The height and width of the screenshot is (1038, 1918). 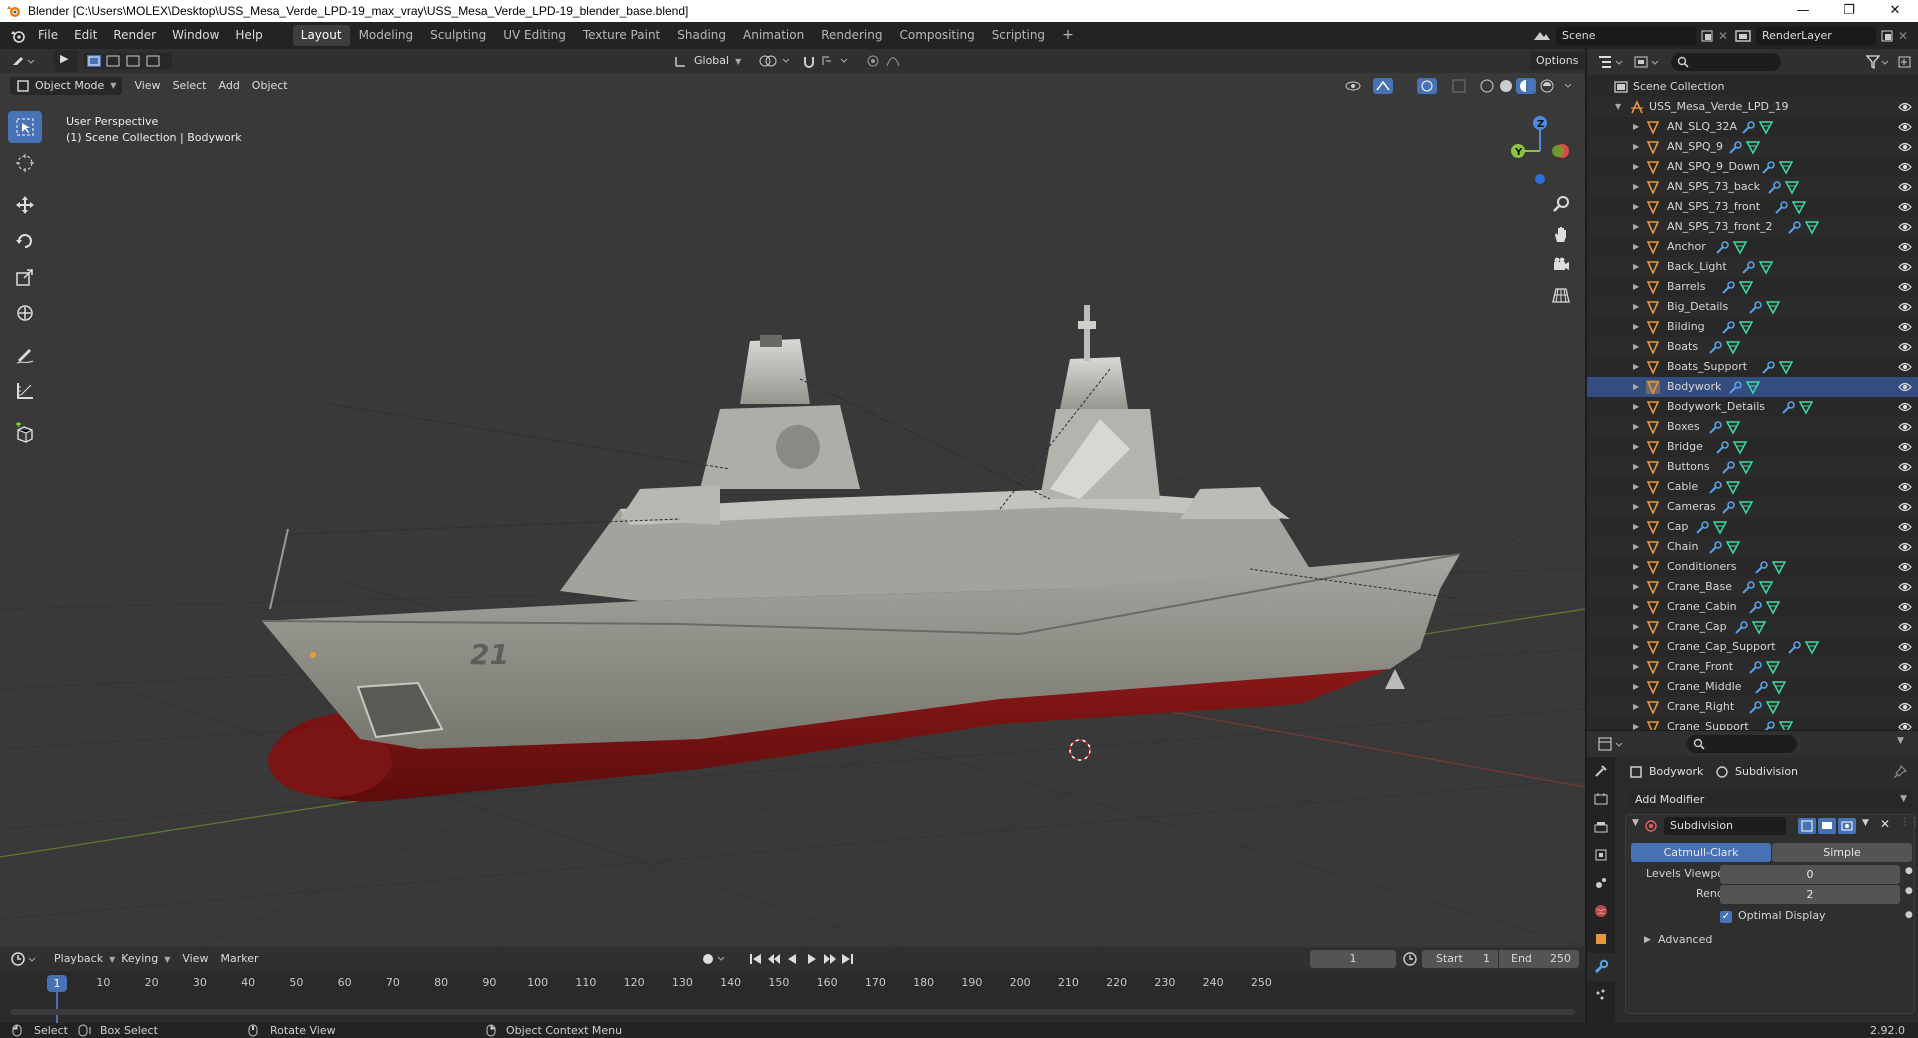 I want to click on menu-render: Render, so click(x=134, y=35).